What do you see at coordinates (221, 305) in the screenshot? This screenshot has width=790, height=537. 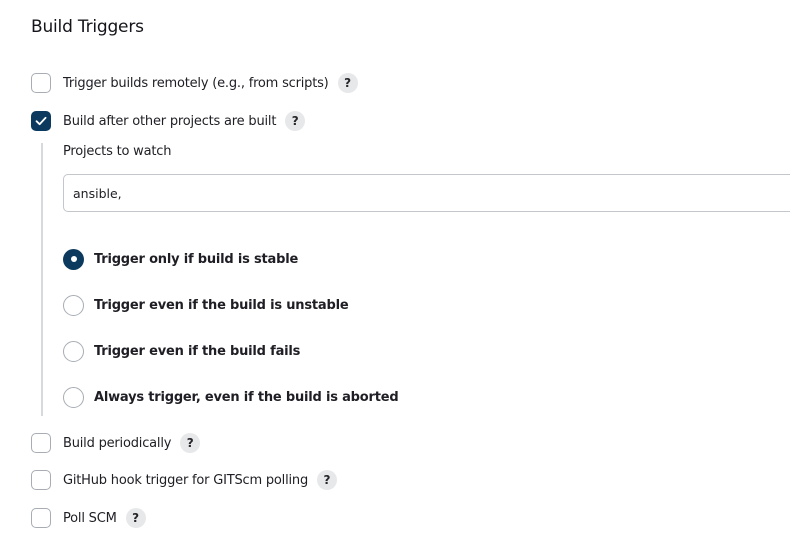 I see `radio-unstable-label: Trigger even if the build is unstable` at bounding box center [221, 305].